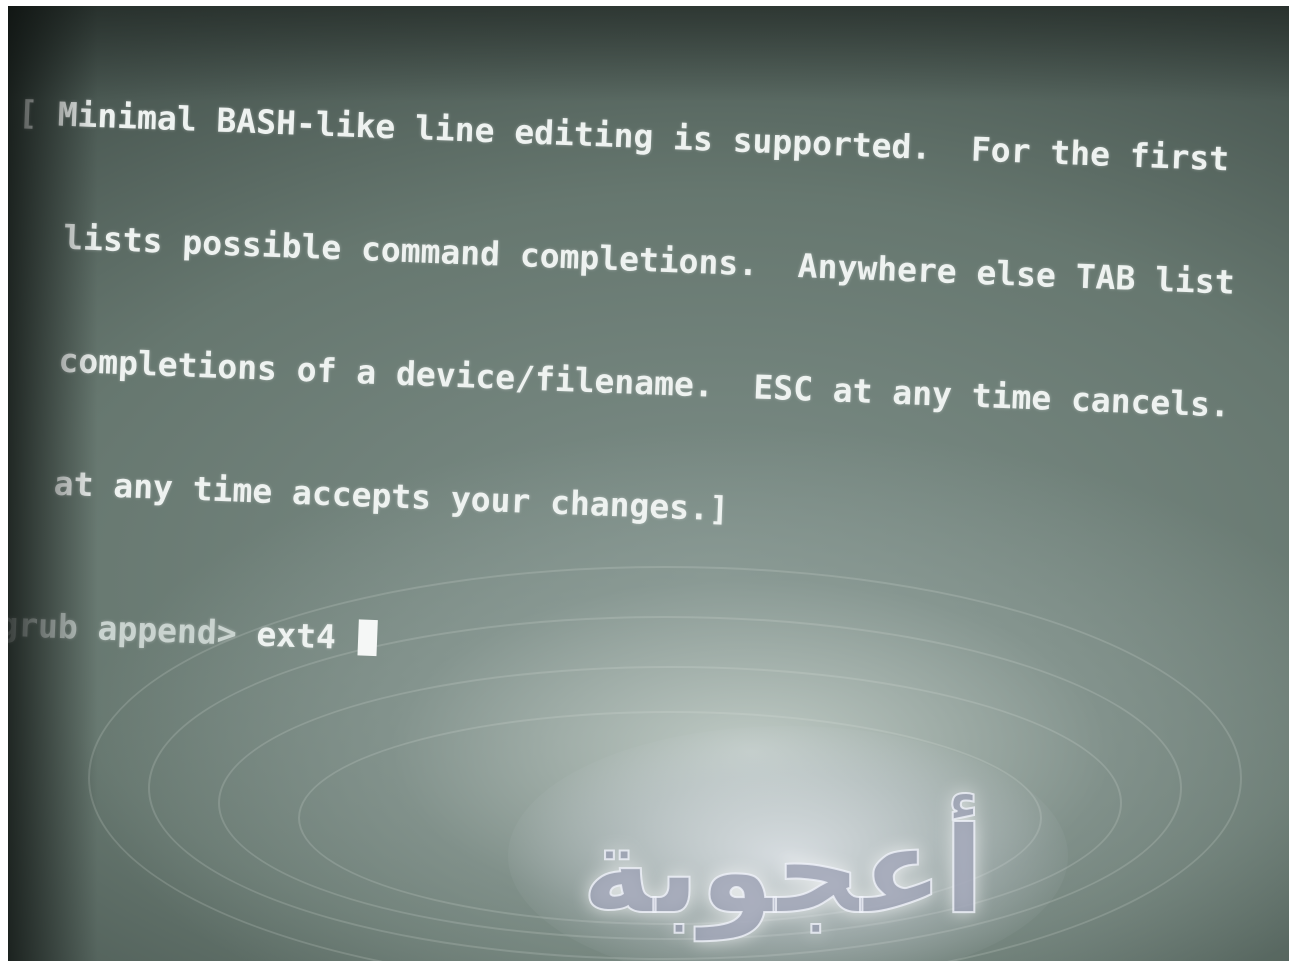  I want to click on text-cursor, so click(367, 638).